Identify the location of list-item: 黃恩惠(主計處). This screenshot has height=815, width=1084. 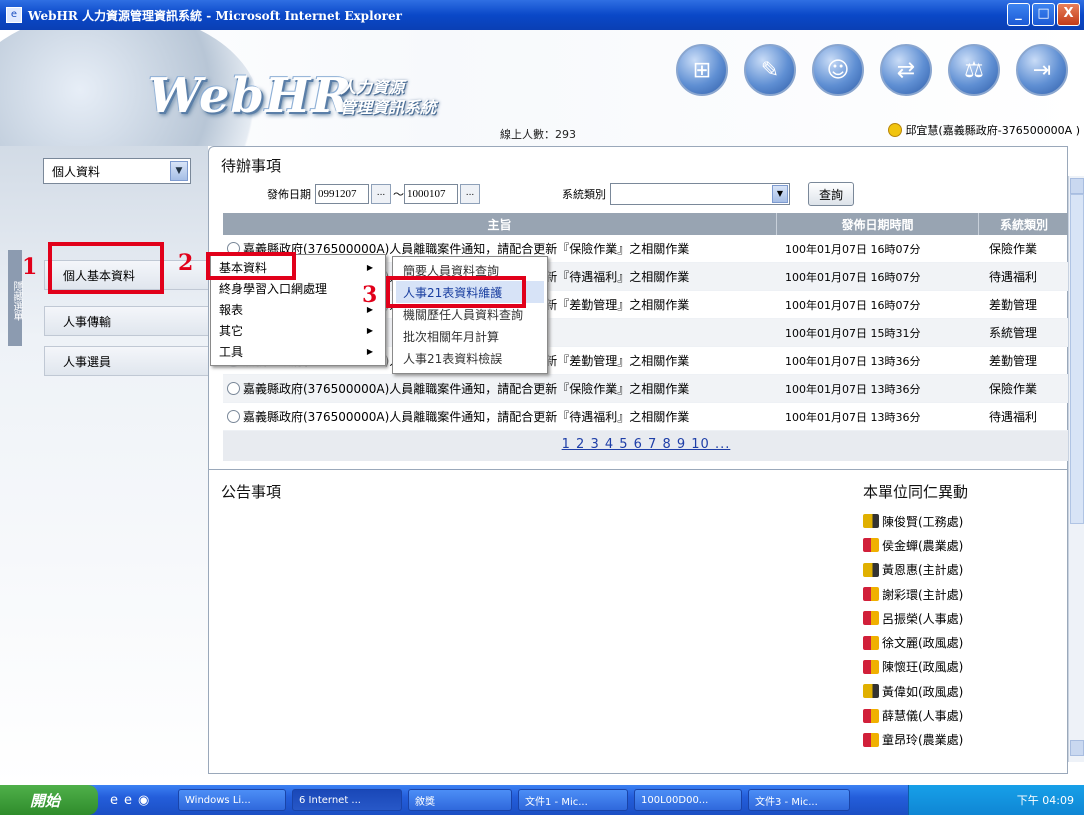
(933, 570).